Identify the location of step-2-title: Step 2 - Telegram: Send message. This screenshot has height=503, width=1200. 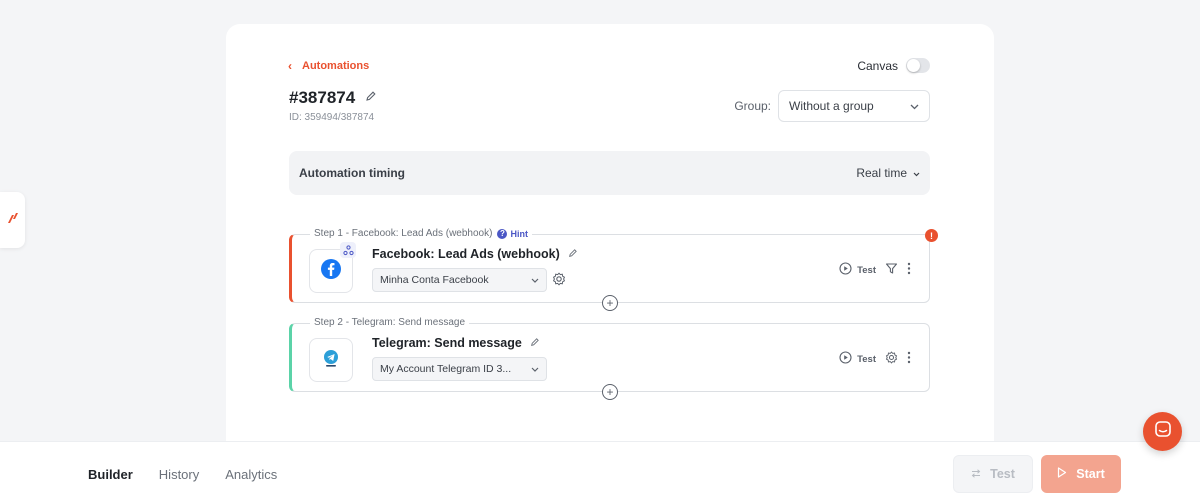
(390, 322).